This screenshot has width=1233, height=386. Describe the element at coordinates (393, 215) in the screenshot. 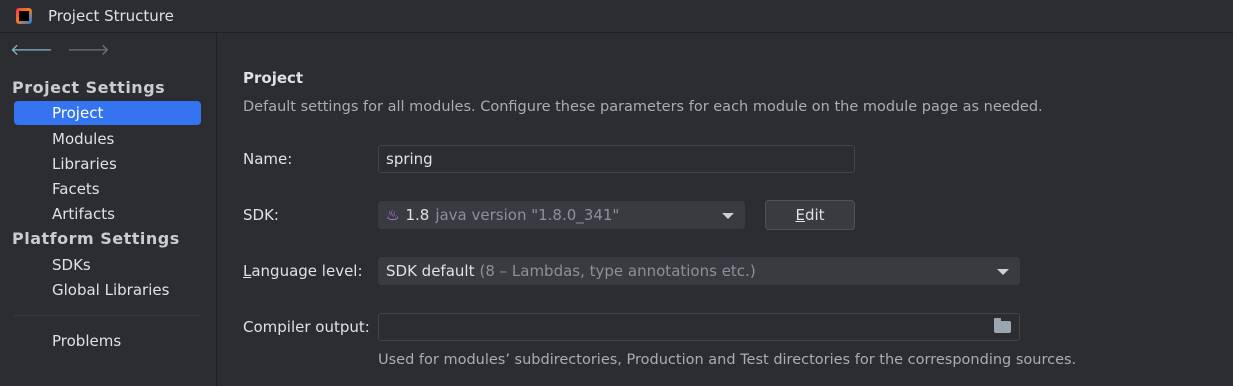

I see `java-icon: ♨` at that location.